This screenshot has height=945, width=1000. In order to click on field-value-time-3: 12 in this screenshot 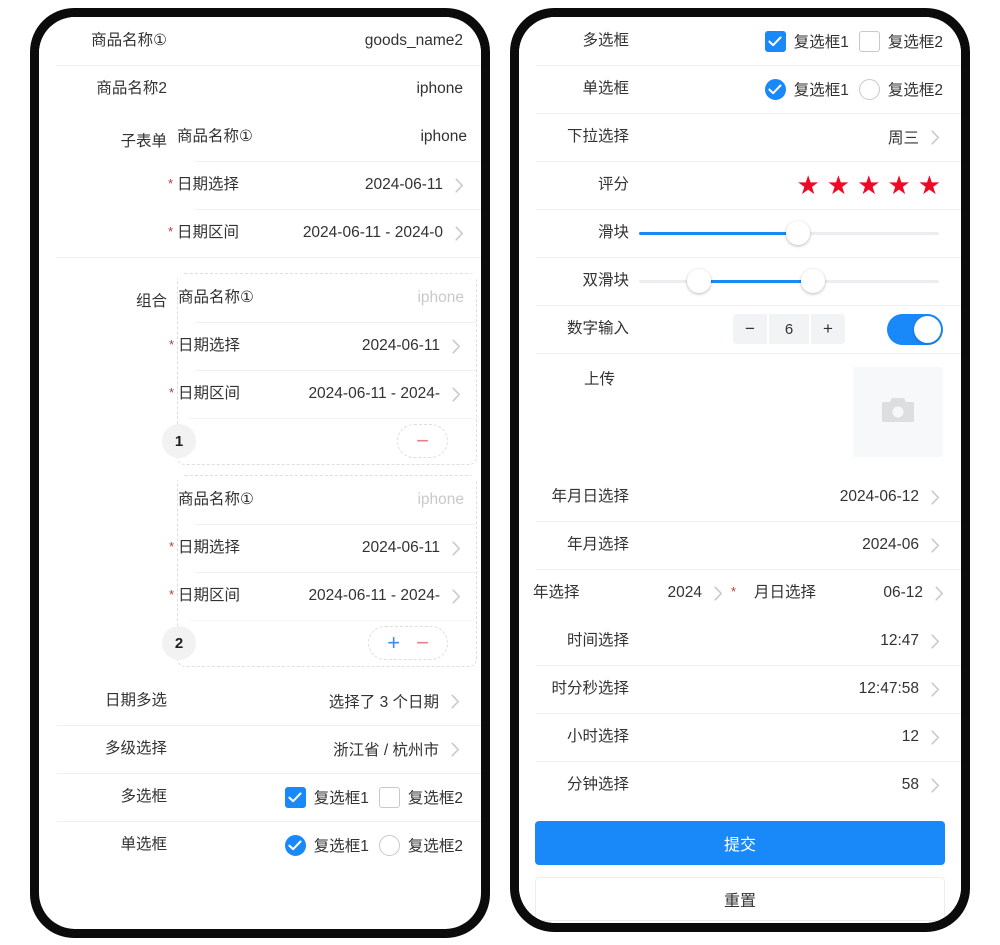, I will do `click(910, 736)`.